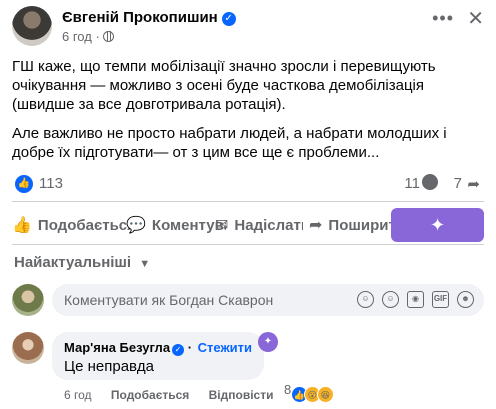 The height and width of the screenshot is (409, 496). Describe the element at coordinates (78, 395) in the screenshot. I see `comment-time: 6 год` at that location.